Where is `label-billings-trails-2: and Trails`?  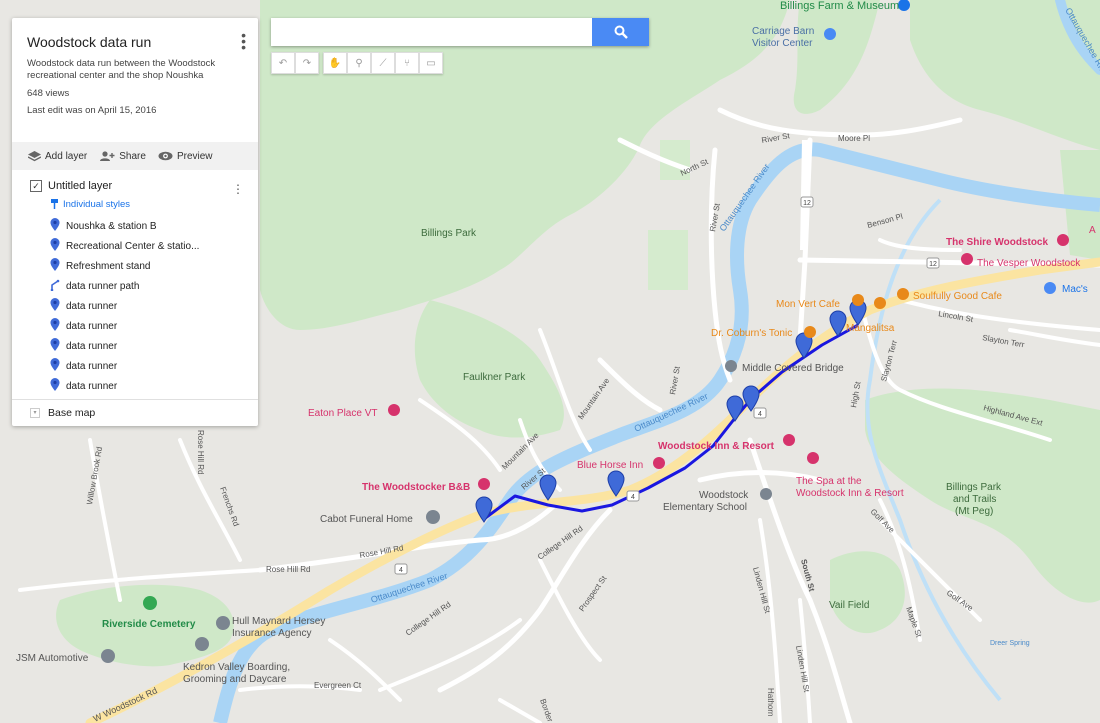
label-billings-trails-2: and Trails is located at coordinates (974, 499).